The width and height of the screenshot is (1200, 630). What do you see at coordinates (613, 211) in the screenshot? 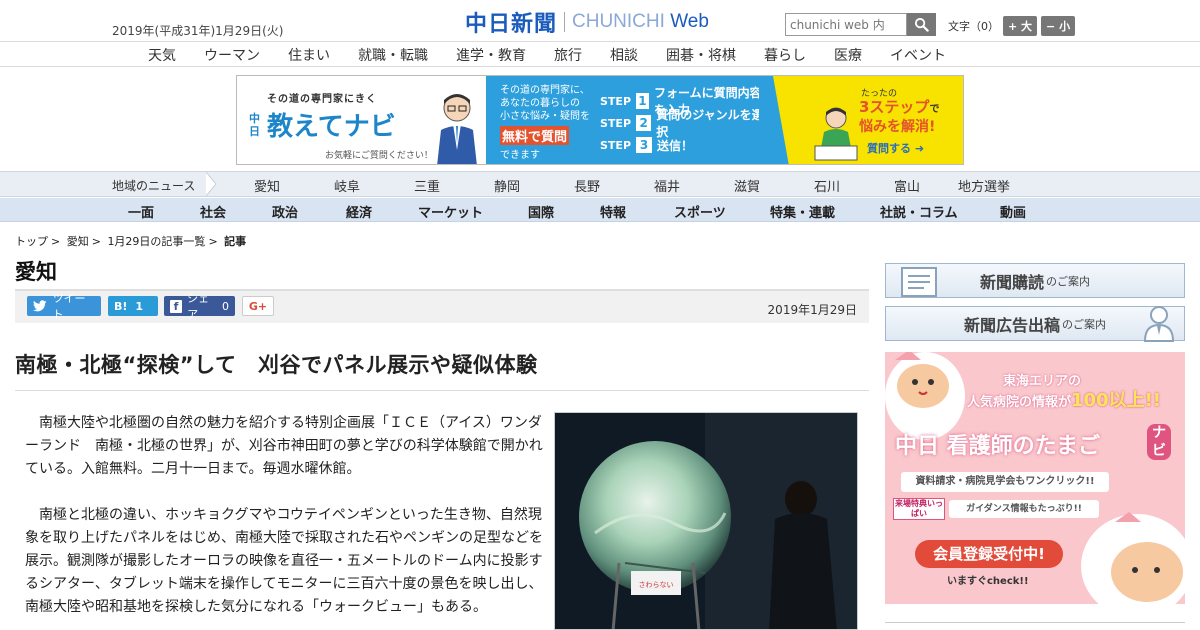
I see `section-link: 特報` at bounding box center [613, 211].